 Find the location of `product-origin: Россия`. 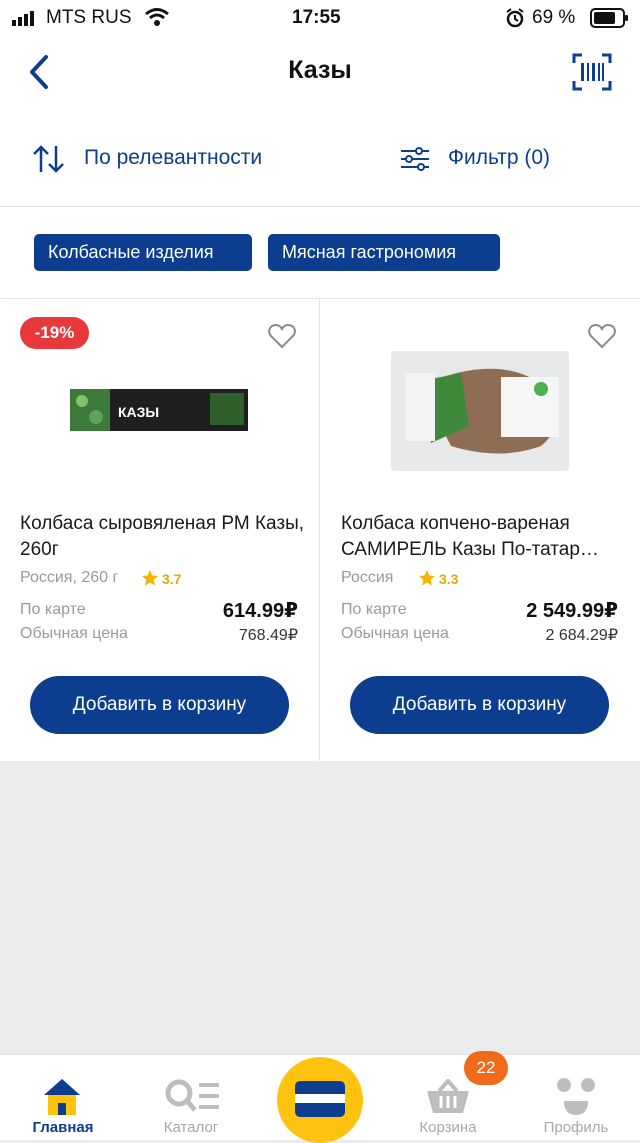

product-origin: Россия is located at coordinates (367, 577).